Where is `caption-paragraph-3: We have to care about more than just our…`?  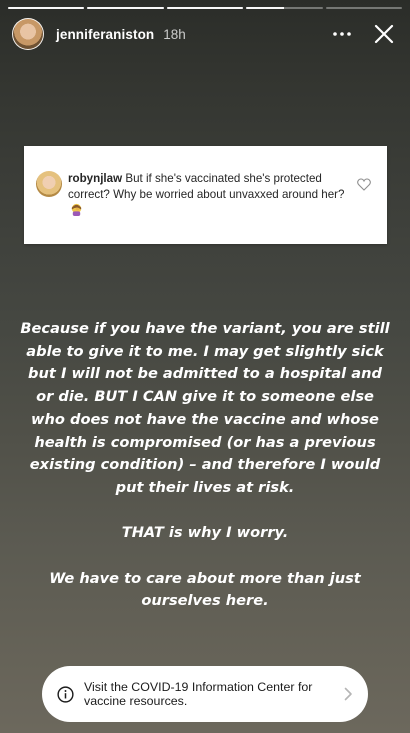 caption-paragraph-3: We have to care about more than just our… is located at coordinates (205, 589).